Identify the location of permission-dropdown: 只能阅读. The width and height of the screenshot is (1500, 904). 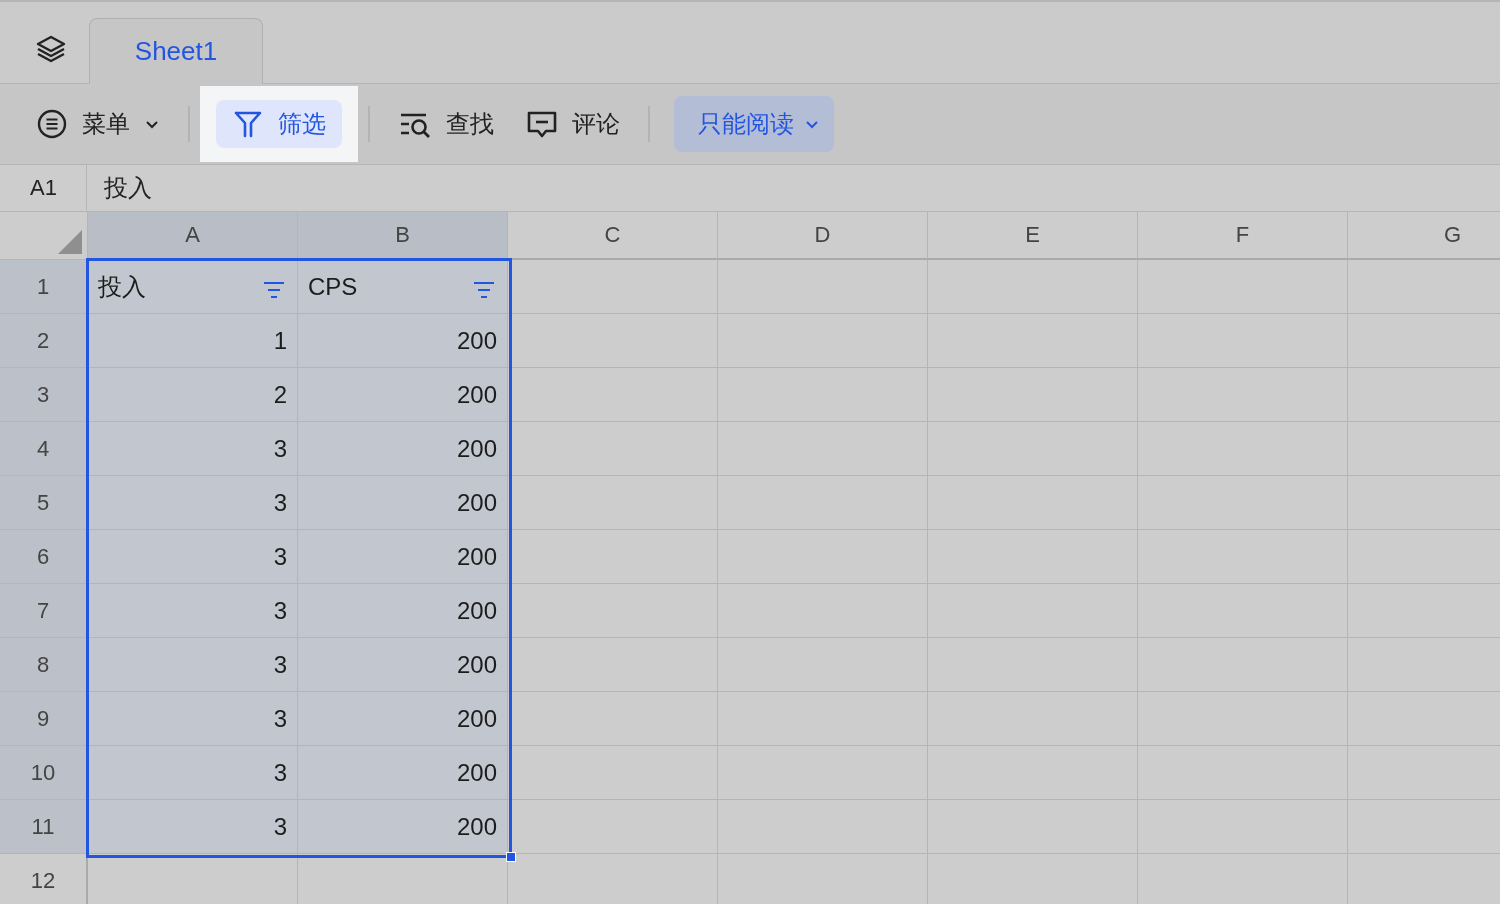
(754, 124).